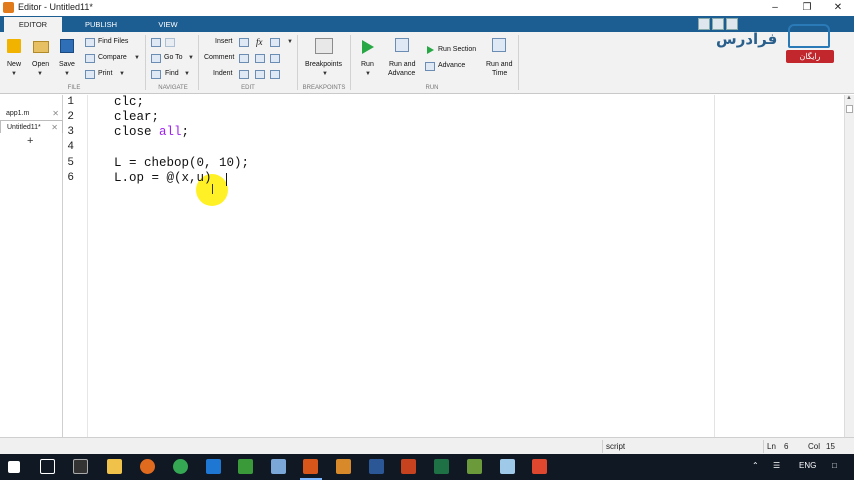 The height and width of the screenshot is (480, 854). I want to click on line-number: 2, so click(70, 117).